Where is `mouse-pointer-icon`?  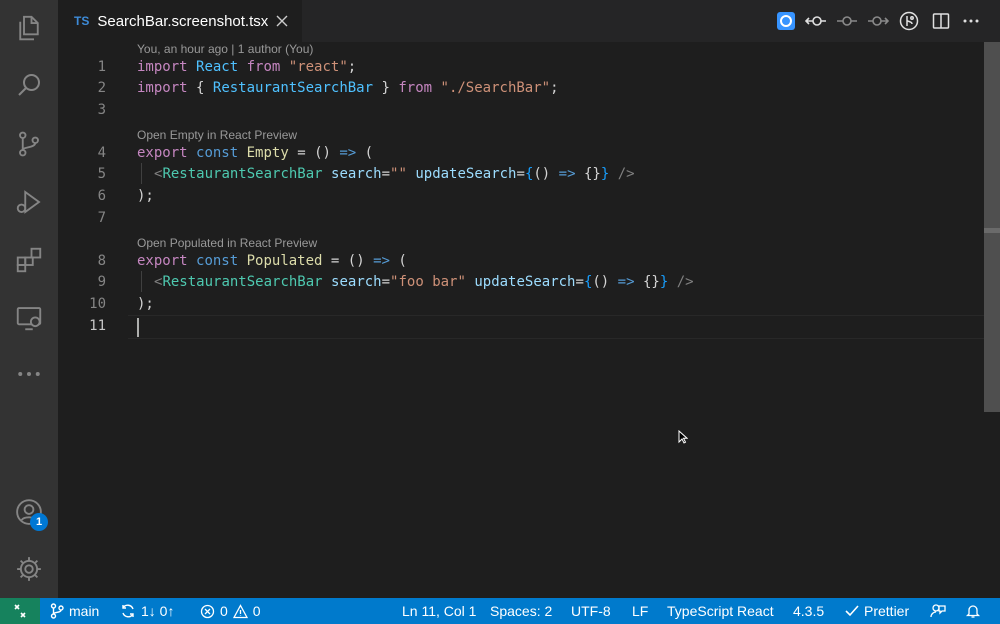
mouse-pointer-icon is located at coordinates (683, 439).